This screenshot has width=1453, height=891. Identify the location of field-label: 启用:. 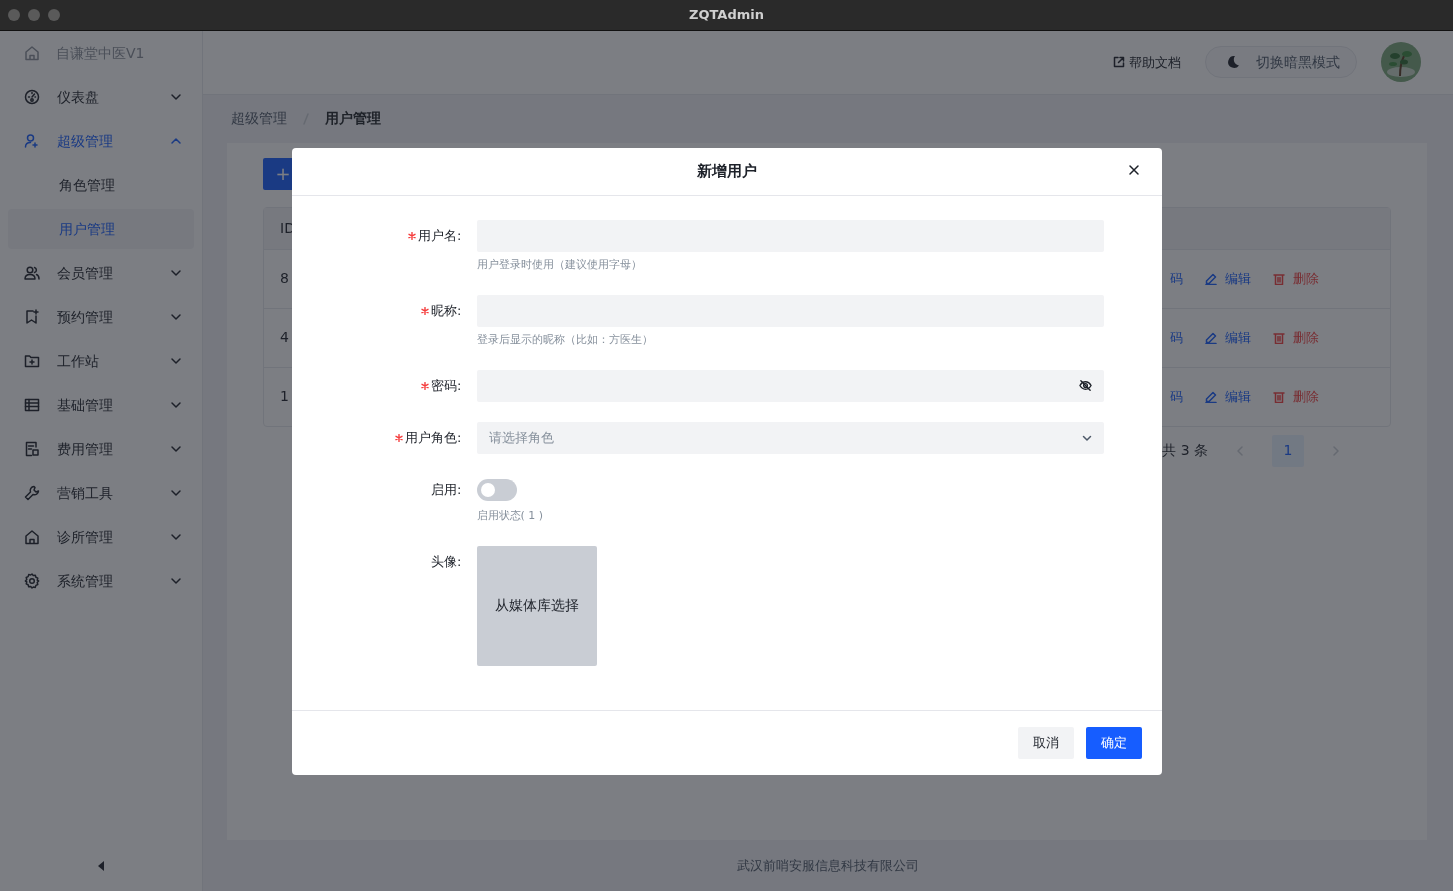
(446, 489).